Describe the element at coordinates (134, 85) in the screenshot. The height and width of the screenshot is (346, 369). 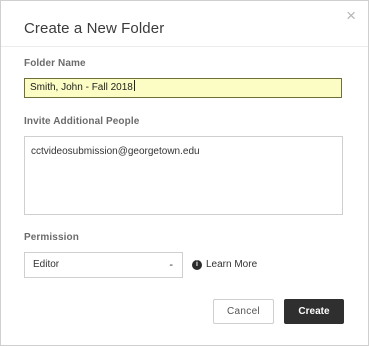
I see `text-cursor` at that location.